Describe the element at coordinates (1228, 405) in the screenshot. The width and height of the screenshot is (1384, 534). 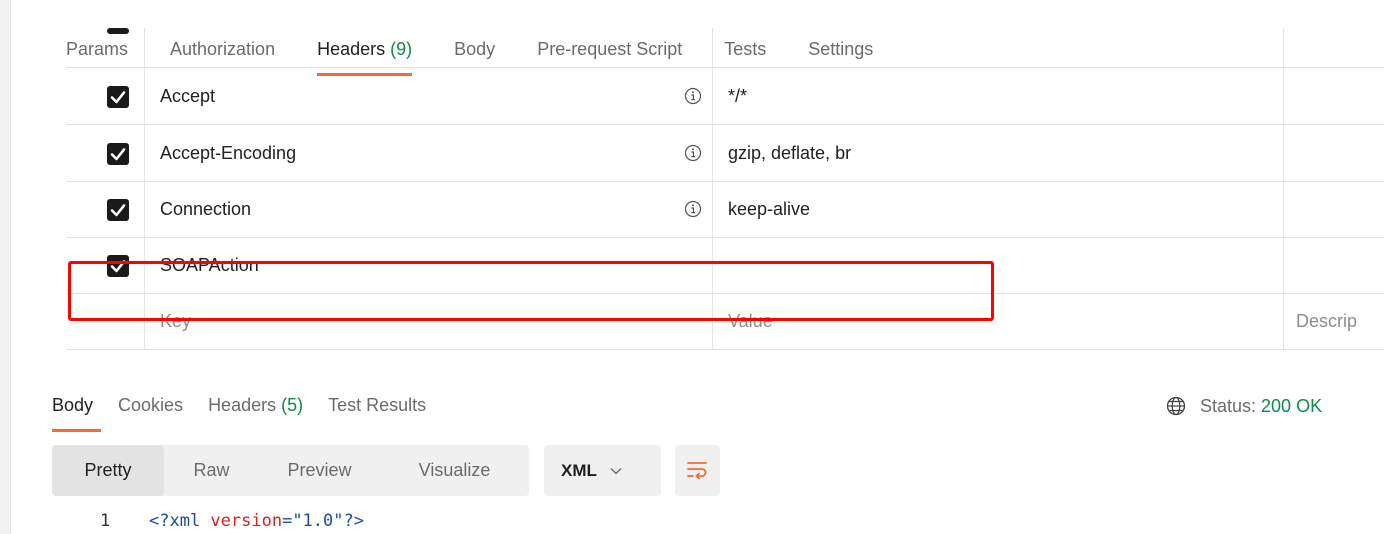
I see `status-label: Status:` at that location.